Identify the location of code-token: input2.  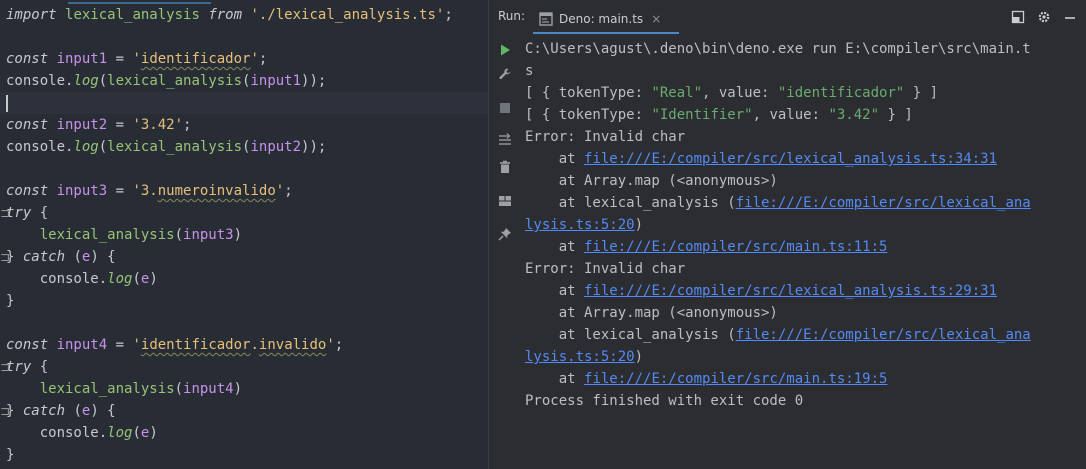
(276, 147).